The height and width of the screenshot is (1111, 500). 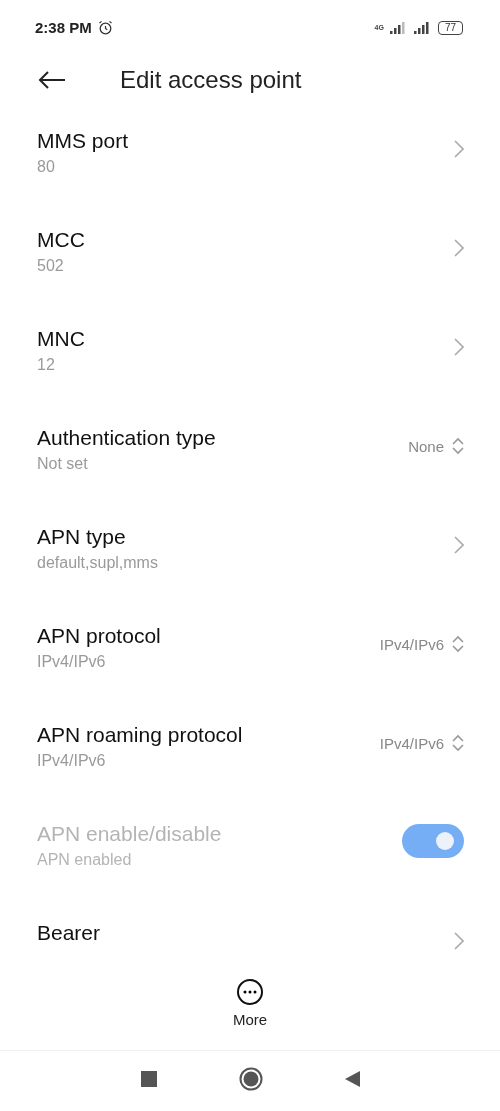 What do you see at coordinates (250, 1079) in the screenshot?
I see `home-icon` at bounding box center [250, 1079].